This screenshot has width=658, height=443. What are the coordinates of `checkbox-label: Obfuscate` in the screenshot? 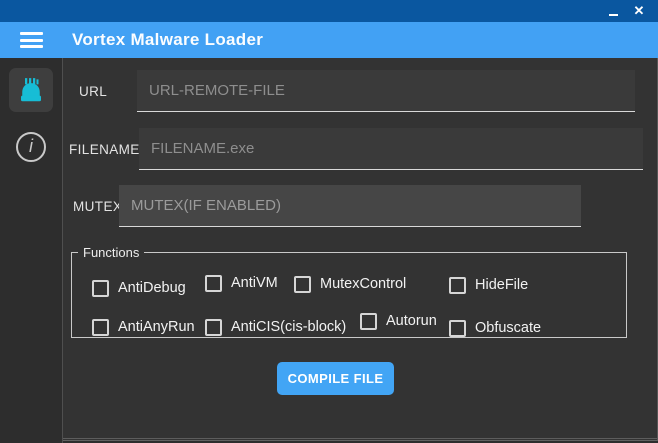 It's located at (508, 328).